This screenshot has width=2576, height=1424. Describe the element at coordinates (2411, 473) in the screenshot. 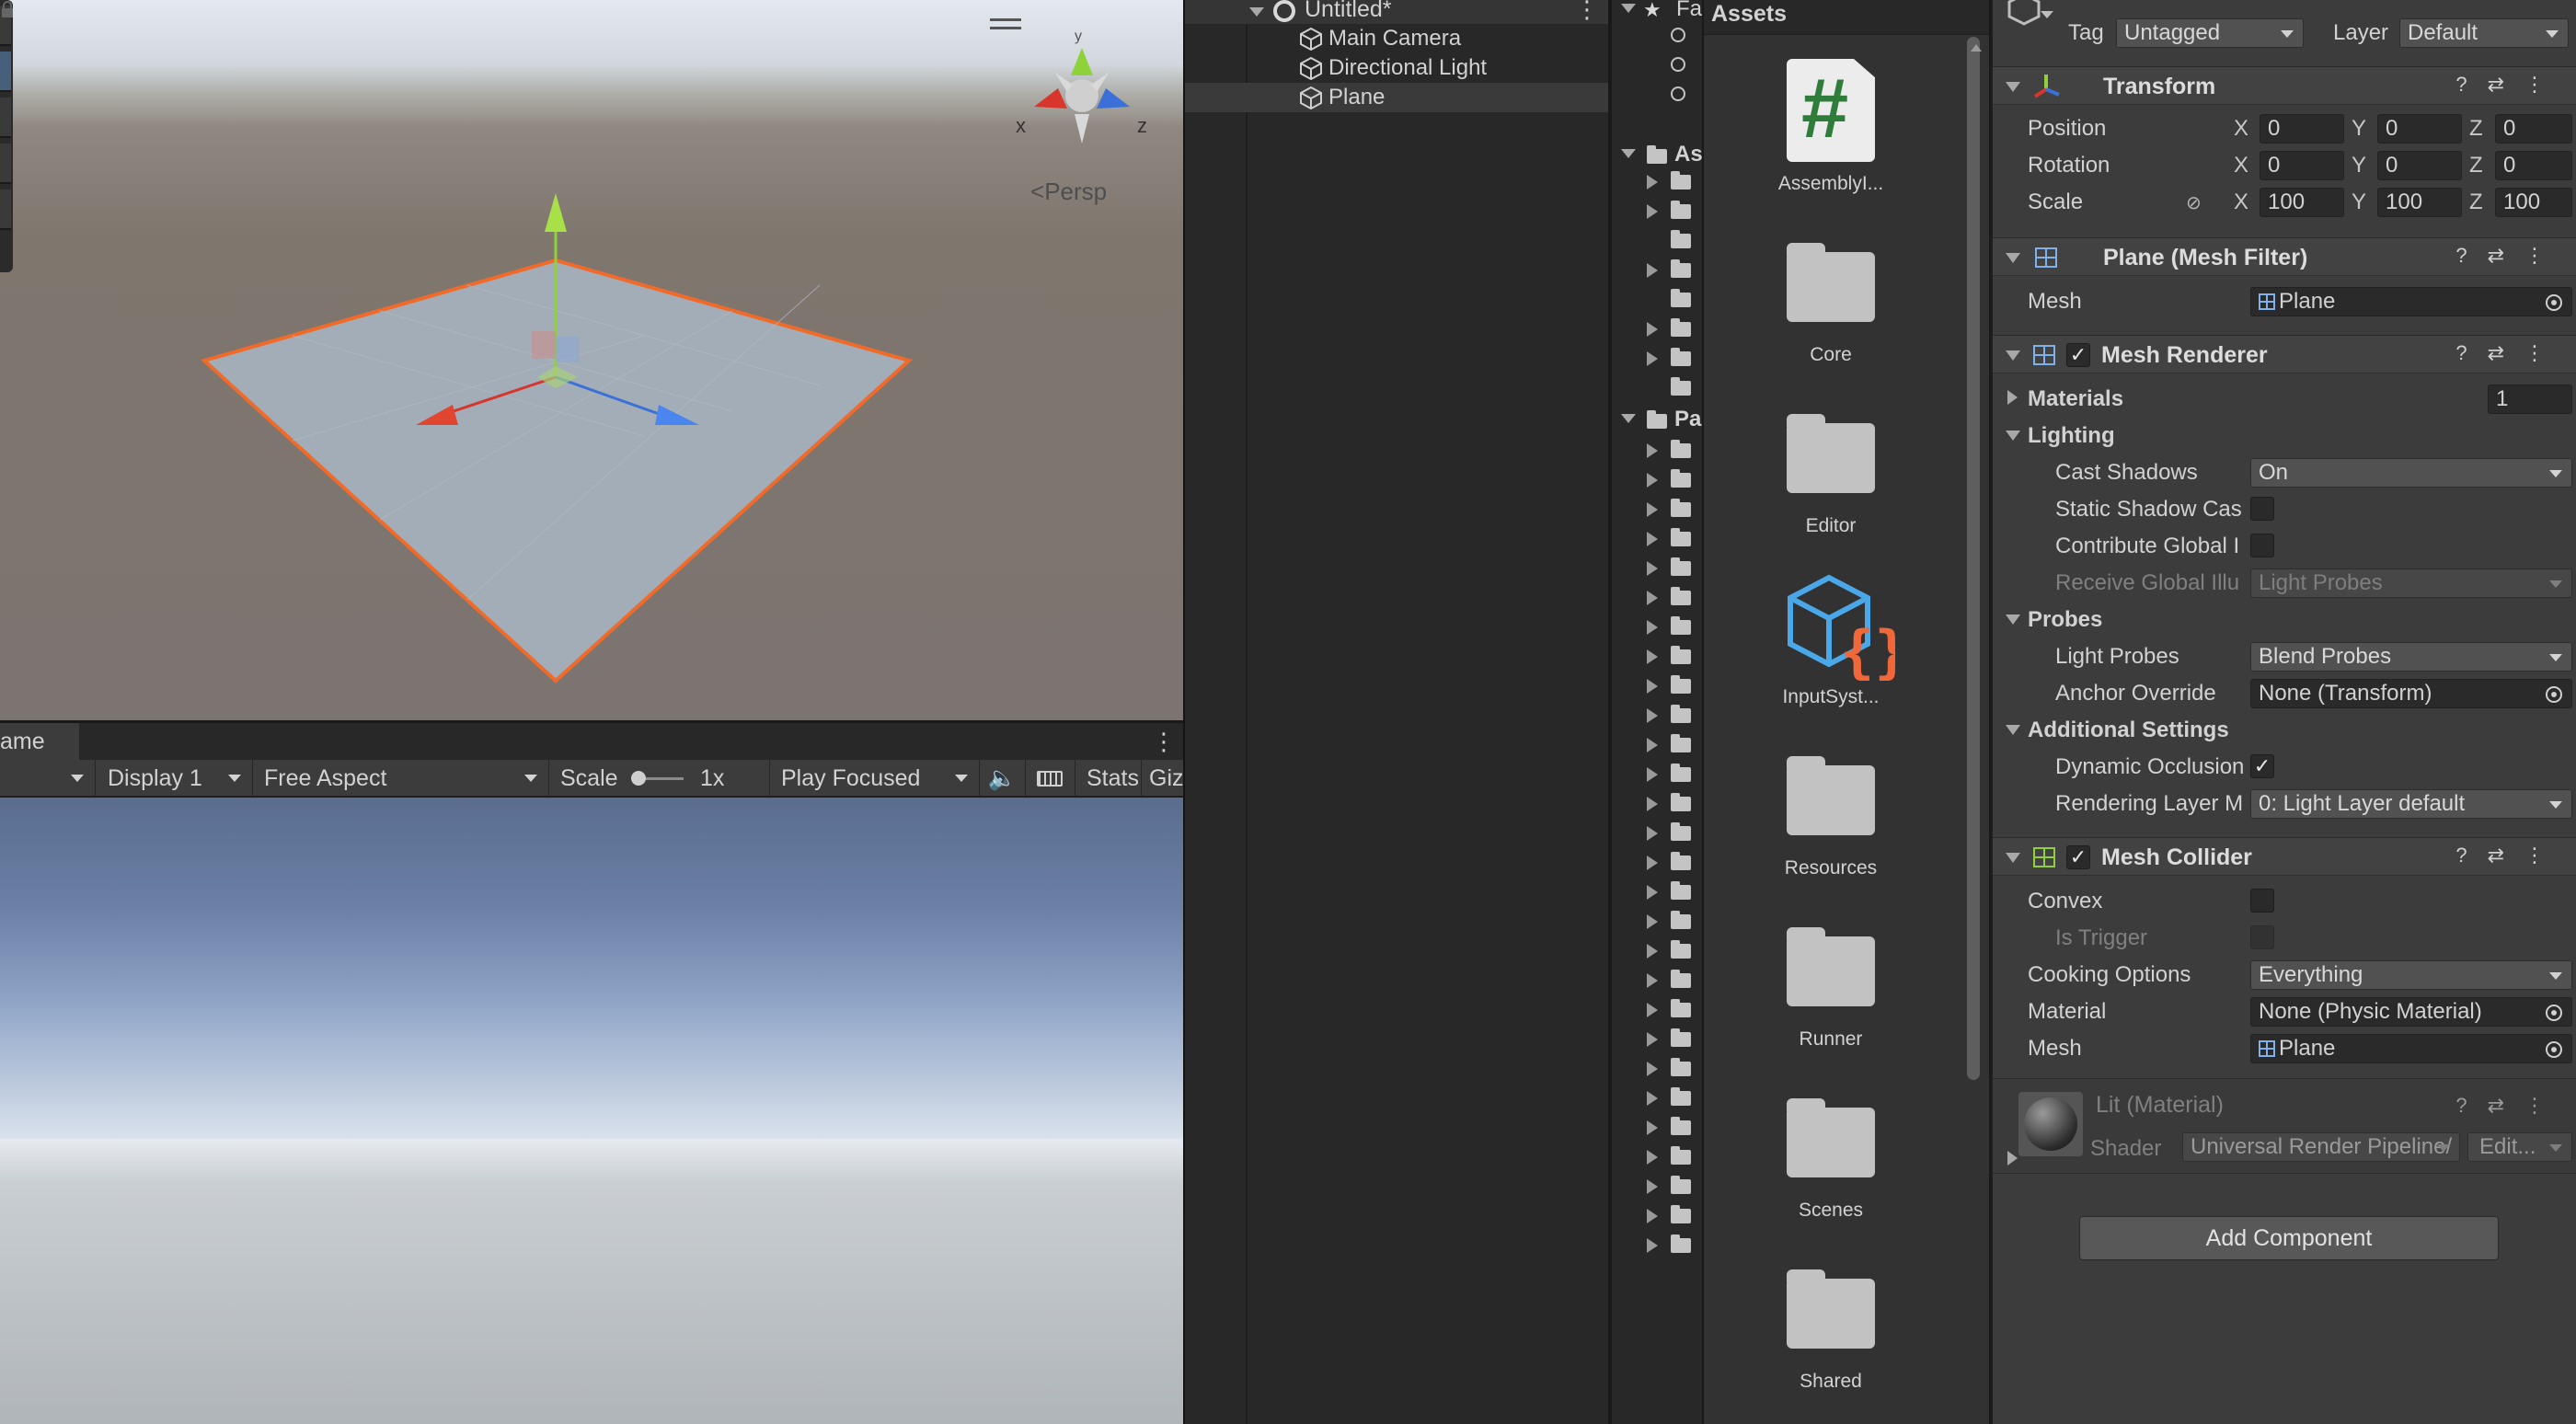

I see `cast-shadows-dropdown: On` at that location.